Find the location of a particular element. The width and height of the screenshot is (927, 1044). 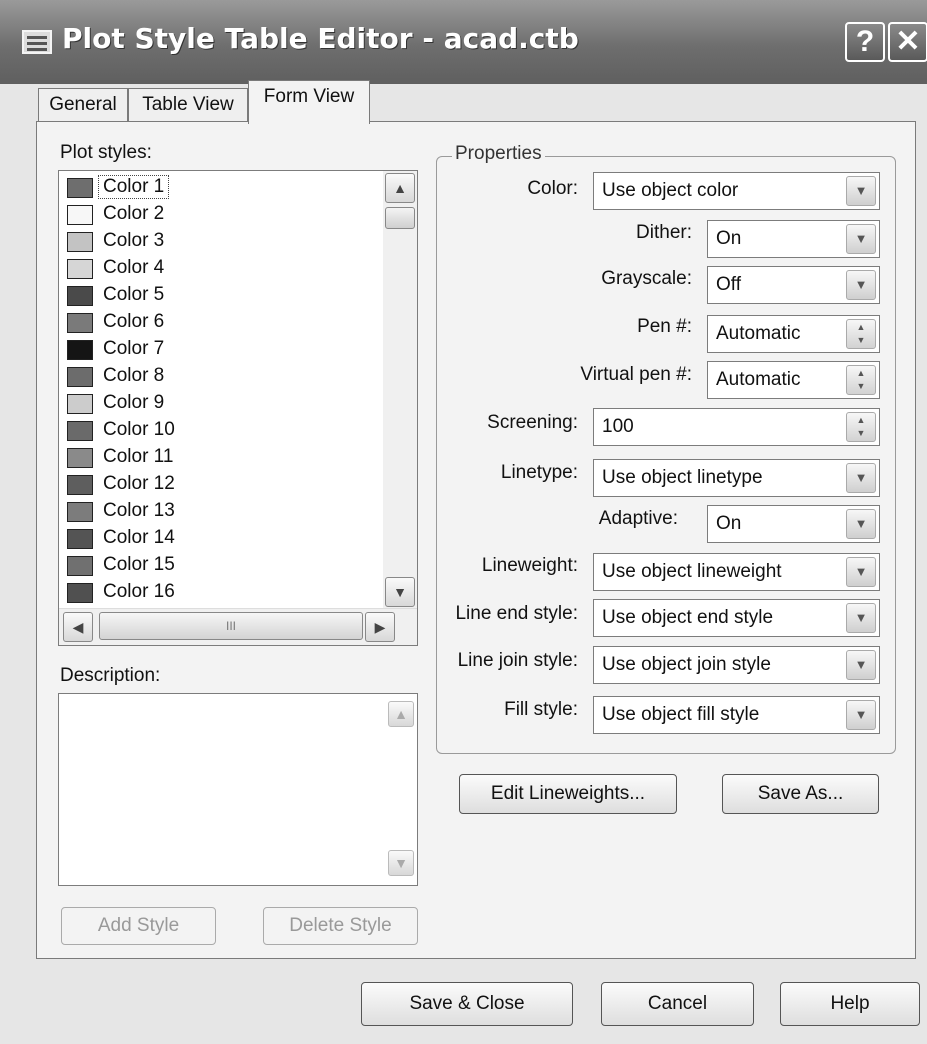

screening-value: 100 is located at coordinates (618, 426).